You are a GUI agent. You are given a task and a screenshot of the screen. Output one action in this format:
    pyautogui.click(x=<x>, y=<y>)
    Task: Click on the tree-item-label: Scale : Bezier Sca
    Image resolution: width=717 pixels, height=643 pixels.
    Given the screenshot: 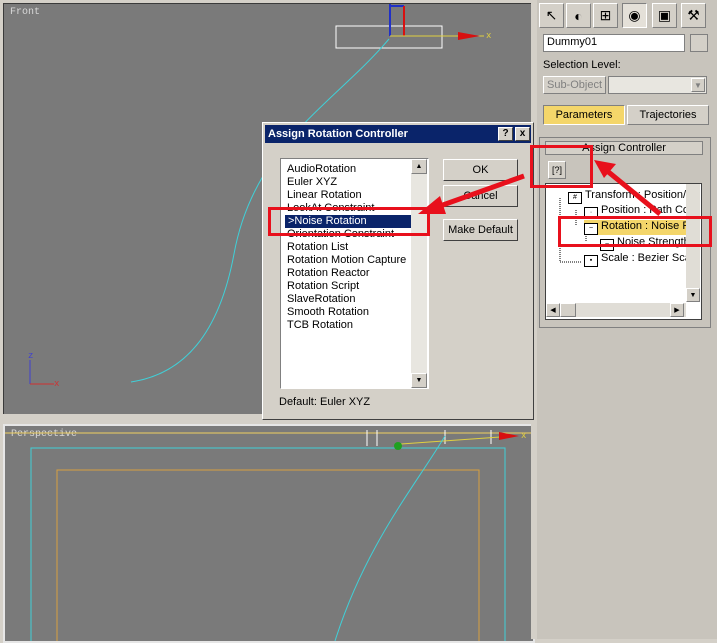 What is the action you would take?
    pyautogui.click(x=646, y=258)
    